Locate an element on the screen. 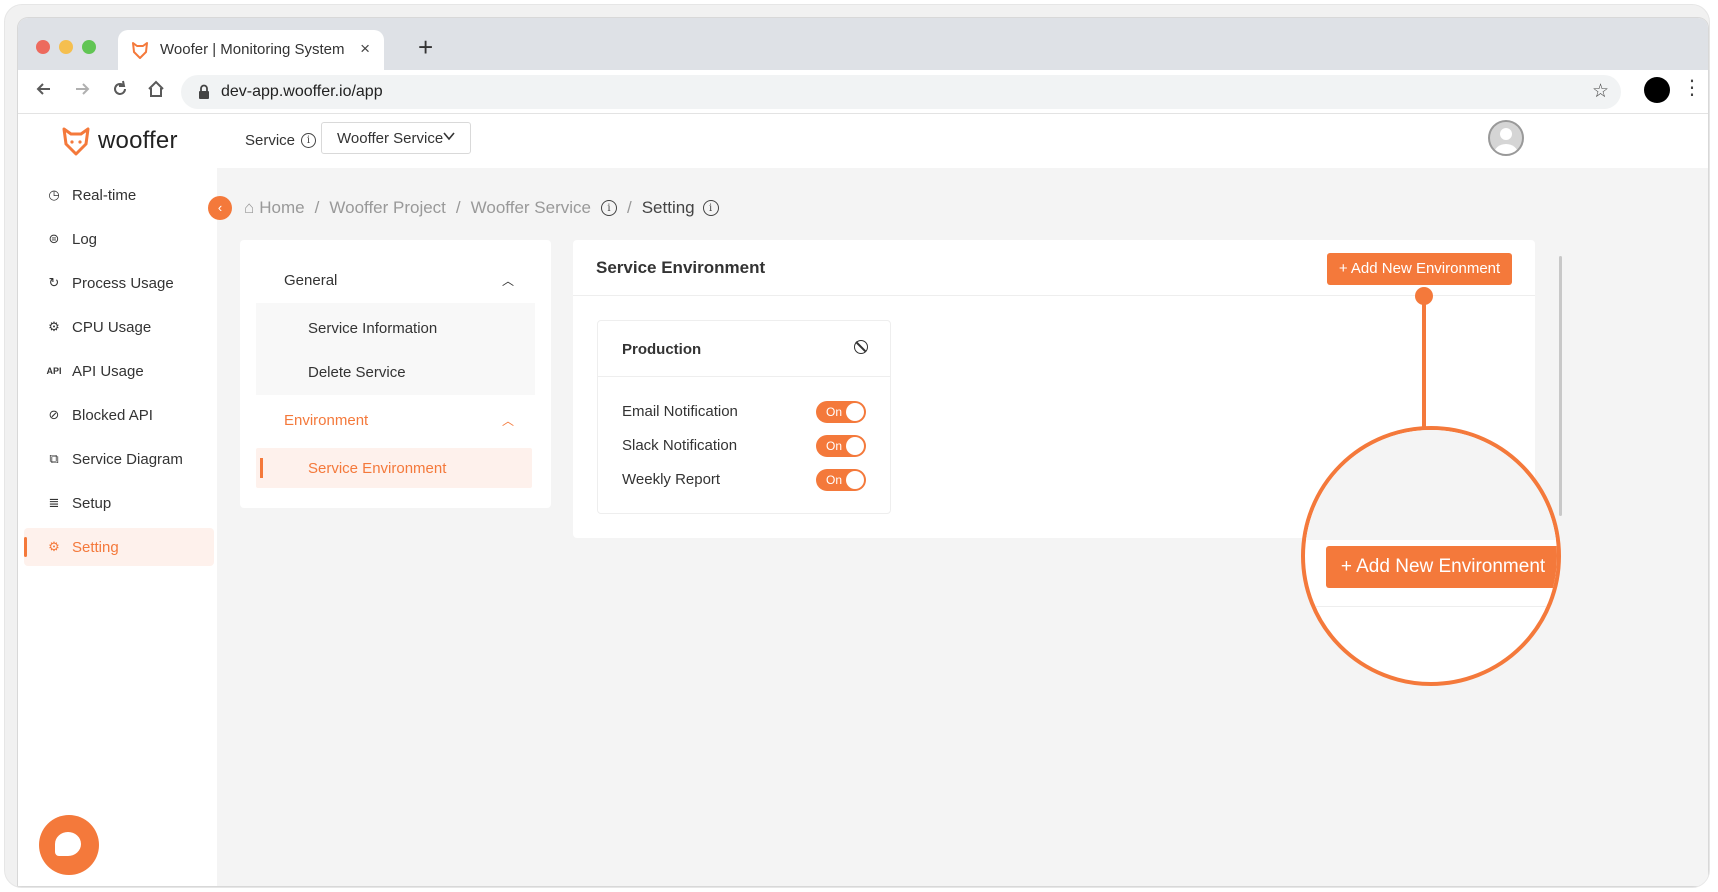  disable-environment-icon is located at coordinates (861, 347).